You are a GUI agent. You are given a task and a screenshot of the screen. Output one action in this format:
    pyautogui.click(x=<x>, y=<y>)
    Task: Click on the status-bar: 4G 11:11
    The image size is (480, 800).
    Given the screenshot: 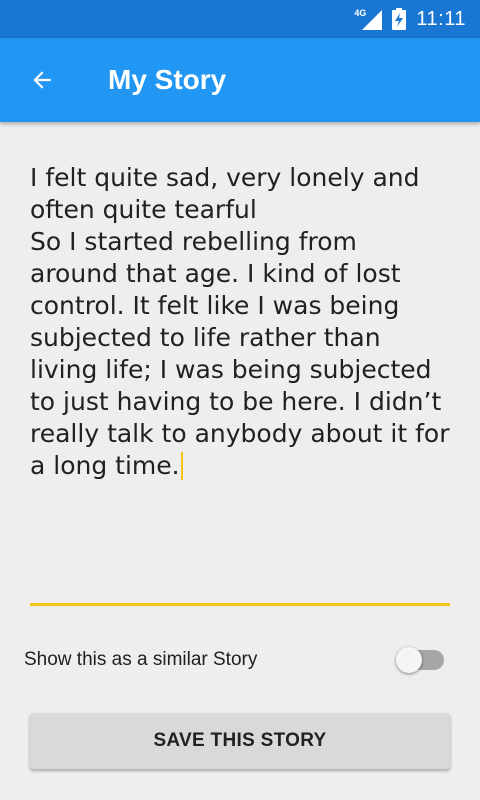 What is the action you would take?
    pyautogui.click(x=240, y=19)
    